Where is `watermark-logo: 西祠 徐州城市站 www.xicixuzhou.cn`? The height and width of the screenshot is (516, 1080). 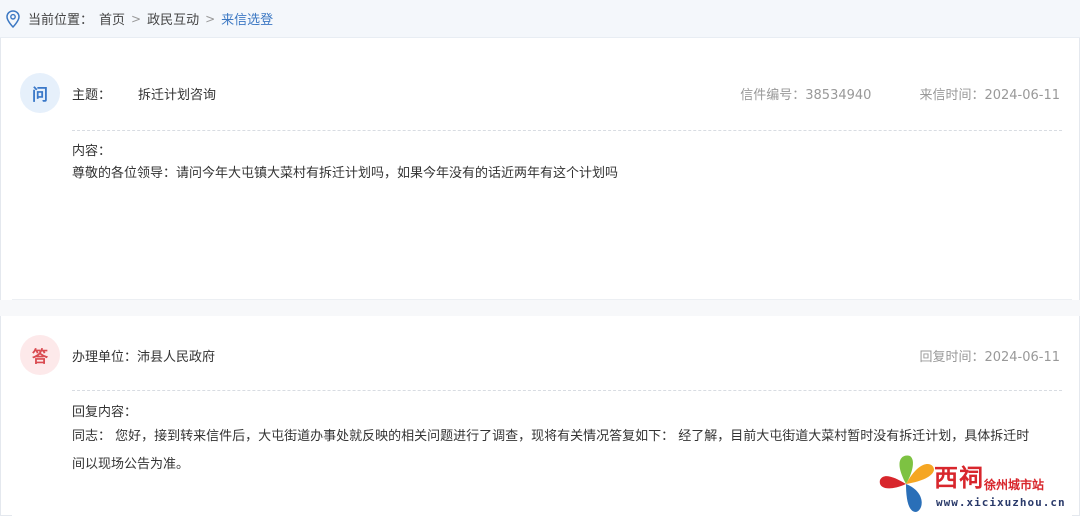 watermark-logo: 西祠 徐州城市站 www.xicixuzhou.cn is located at coordinates (978, 484).